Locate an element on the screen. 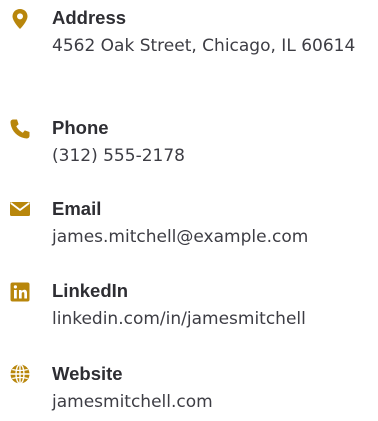 This screenshot has height=421, width=378. phone-icon-svg is located at coordinates (20, 129).